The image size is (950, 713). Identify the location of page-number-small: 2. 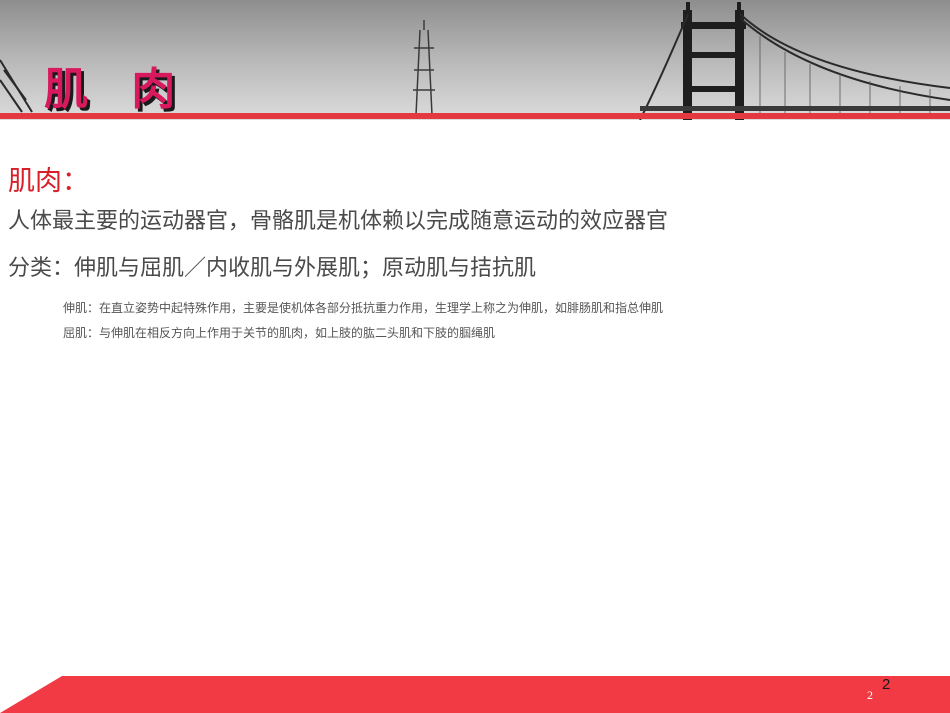
(870, 695).